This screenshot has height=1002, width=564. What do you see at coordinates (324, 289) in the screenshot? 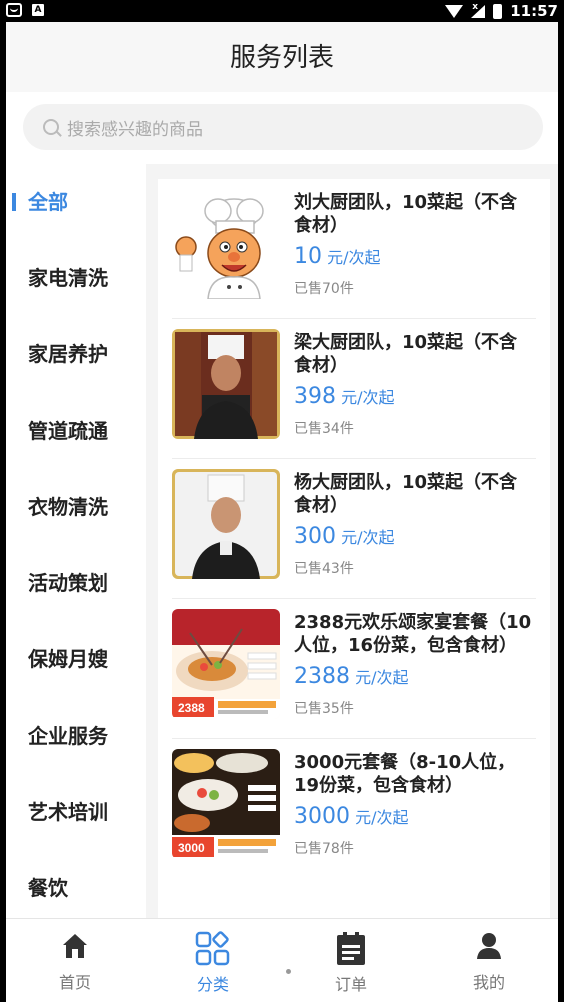
I see `sold-count: 已售70件` at bounding box center [324, 289].